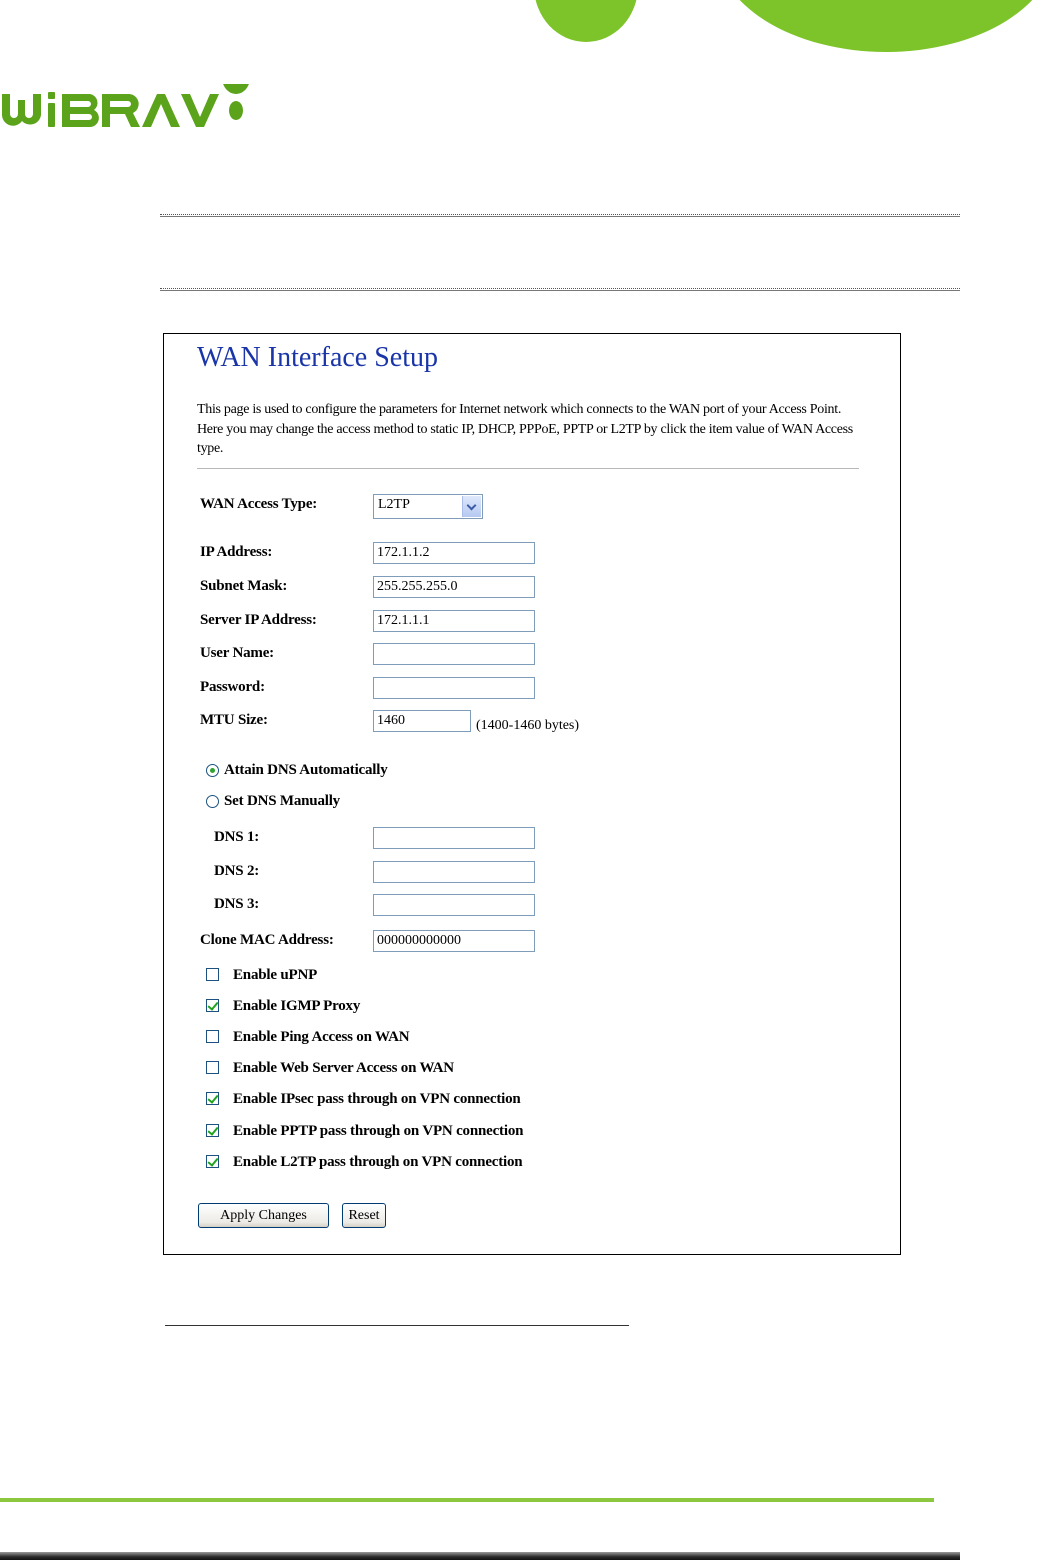  Describe the element at coordinates (560, 289) in the screenshot. I see `document-rule-bottom` at that location.